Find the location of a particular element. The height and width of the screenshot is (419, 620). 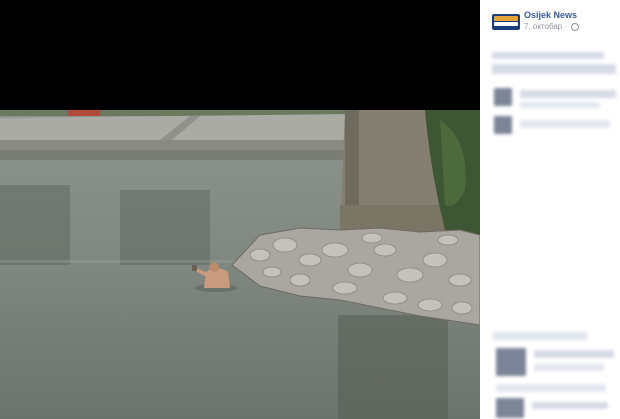

page-avatar is located at coordinates (506, 22).